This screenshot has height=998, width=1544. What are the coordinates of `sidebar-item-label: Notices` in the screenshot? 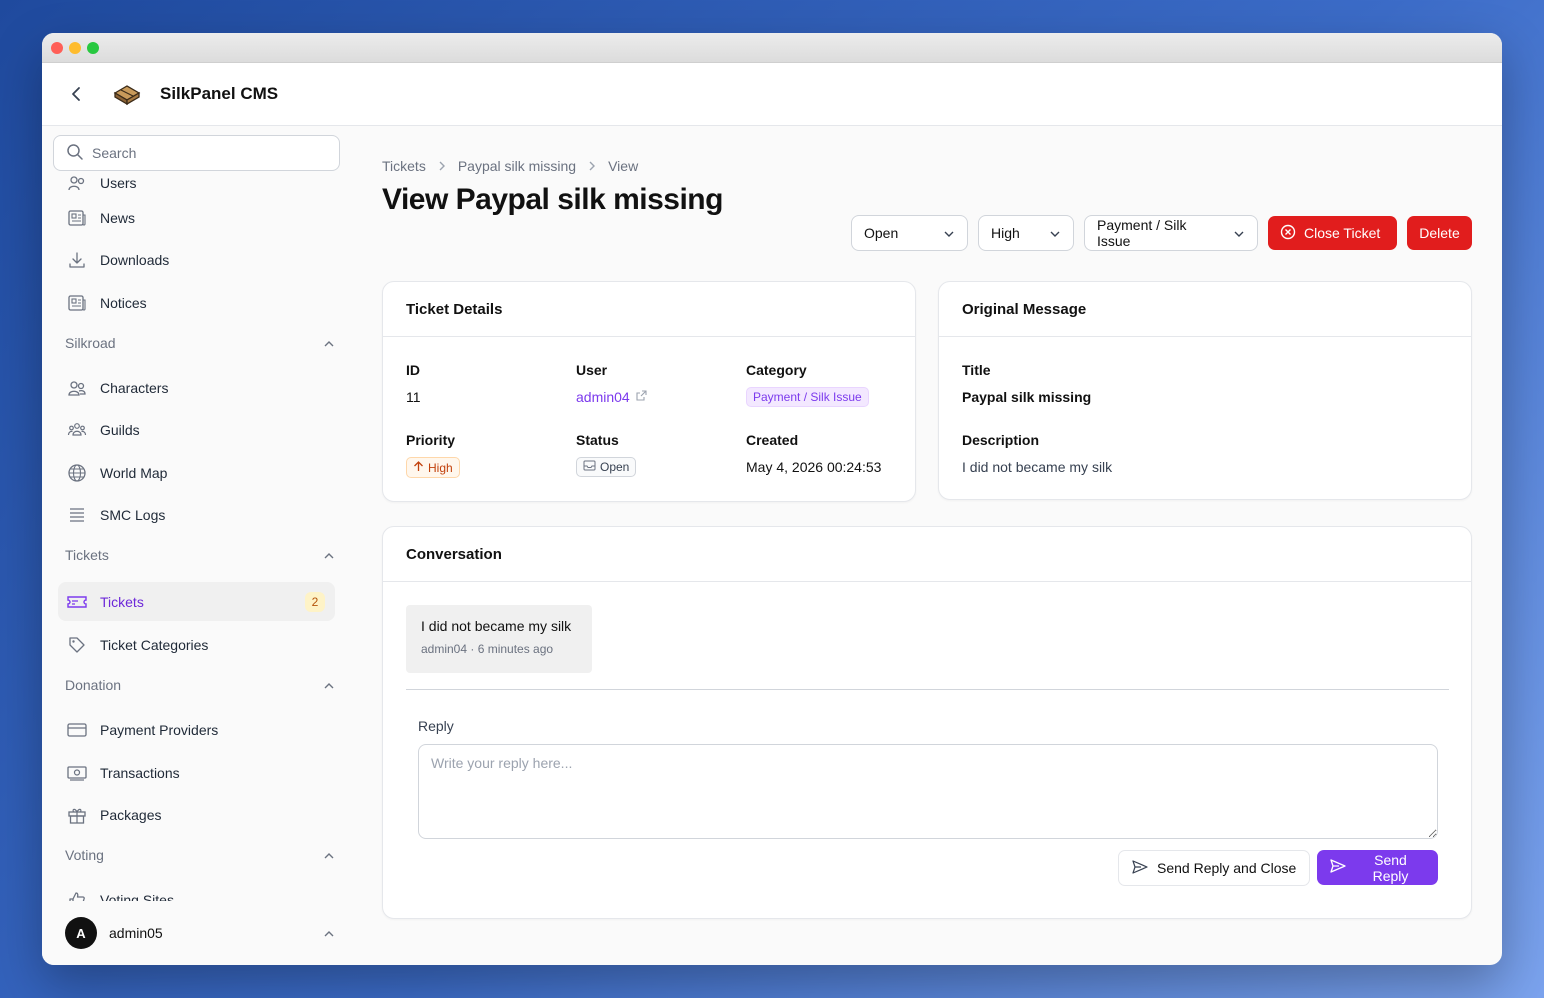 It's located at (123, 303).